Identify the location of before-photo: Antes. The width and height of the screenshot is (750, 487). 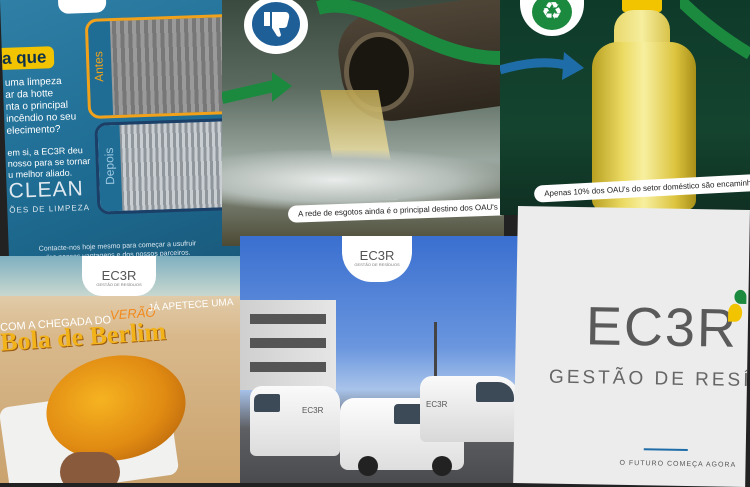
(164, 66).